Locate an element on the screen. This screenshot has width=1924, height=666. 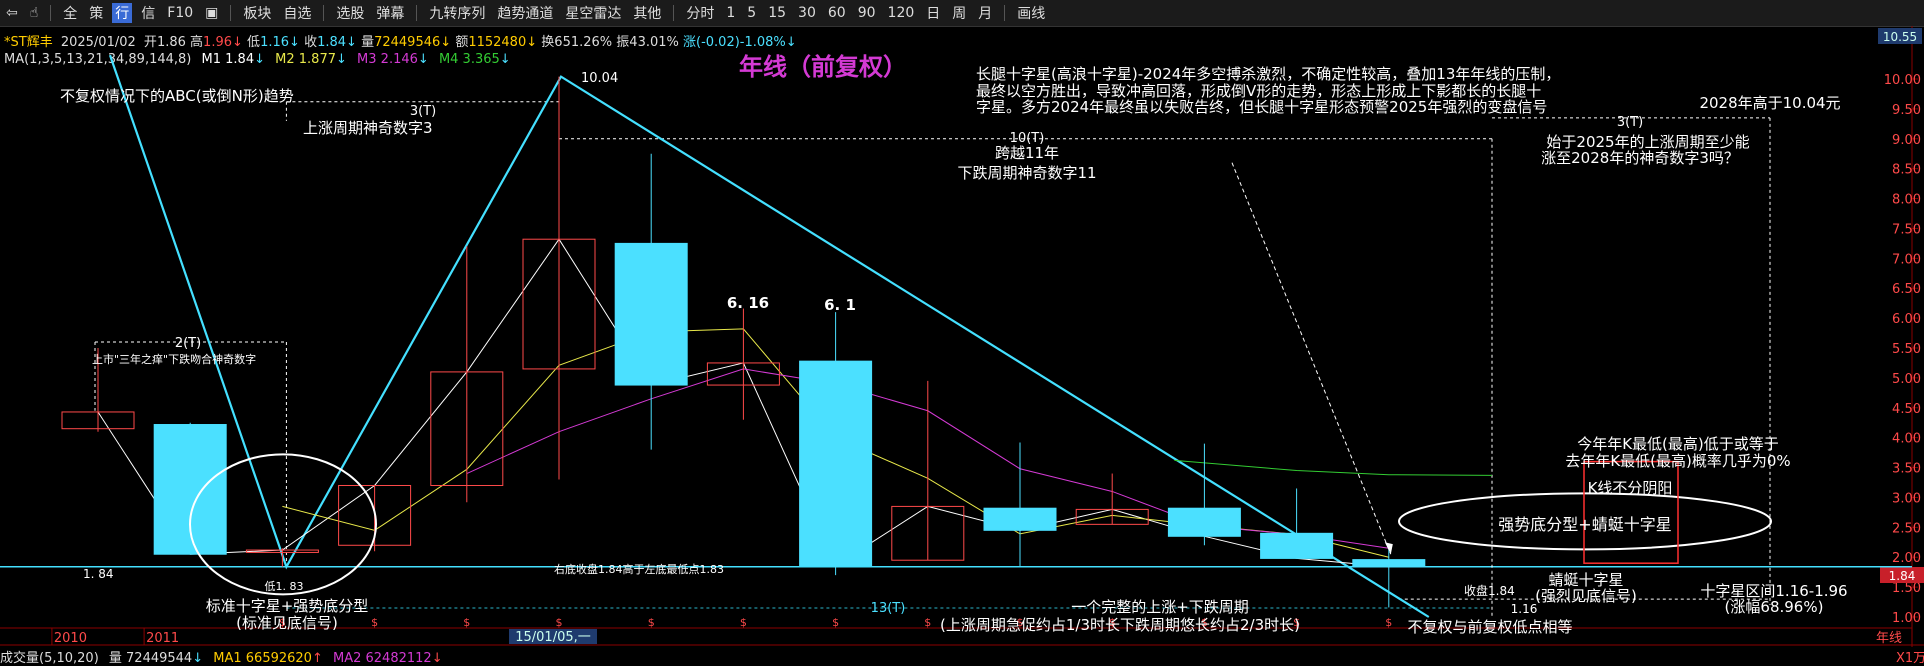
ma-line-M4 is located at coordinates (1333, 467).